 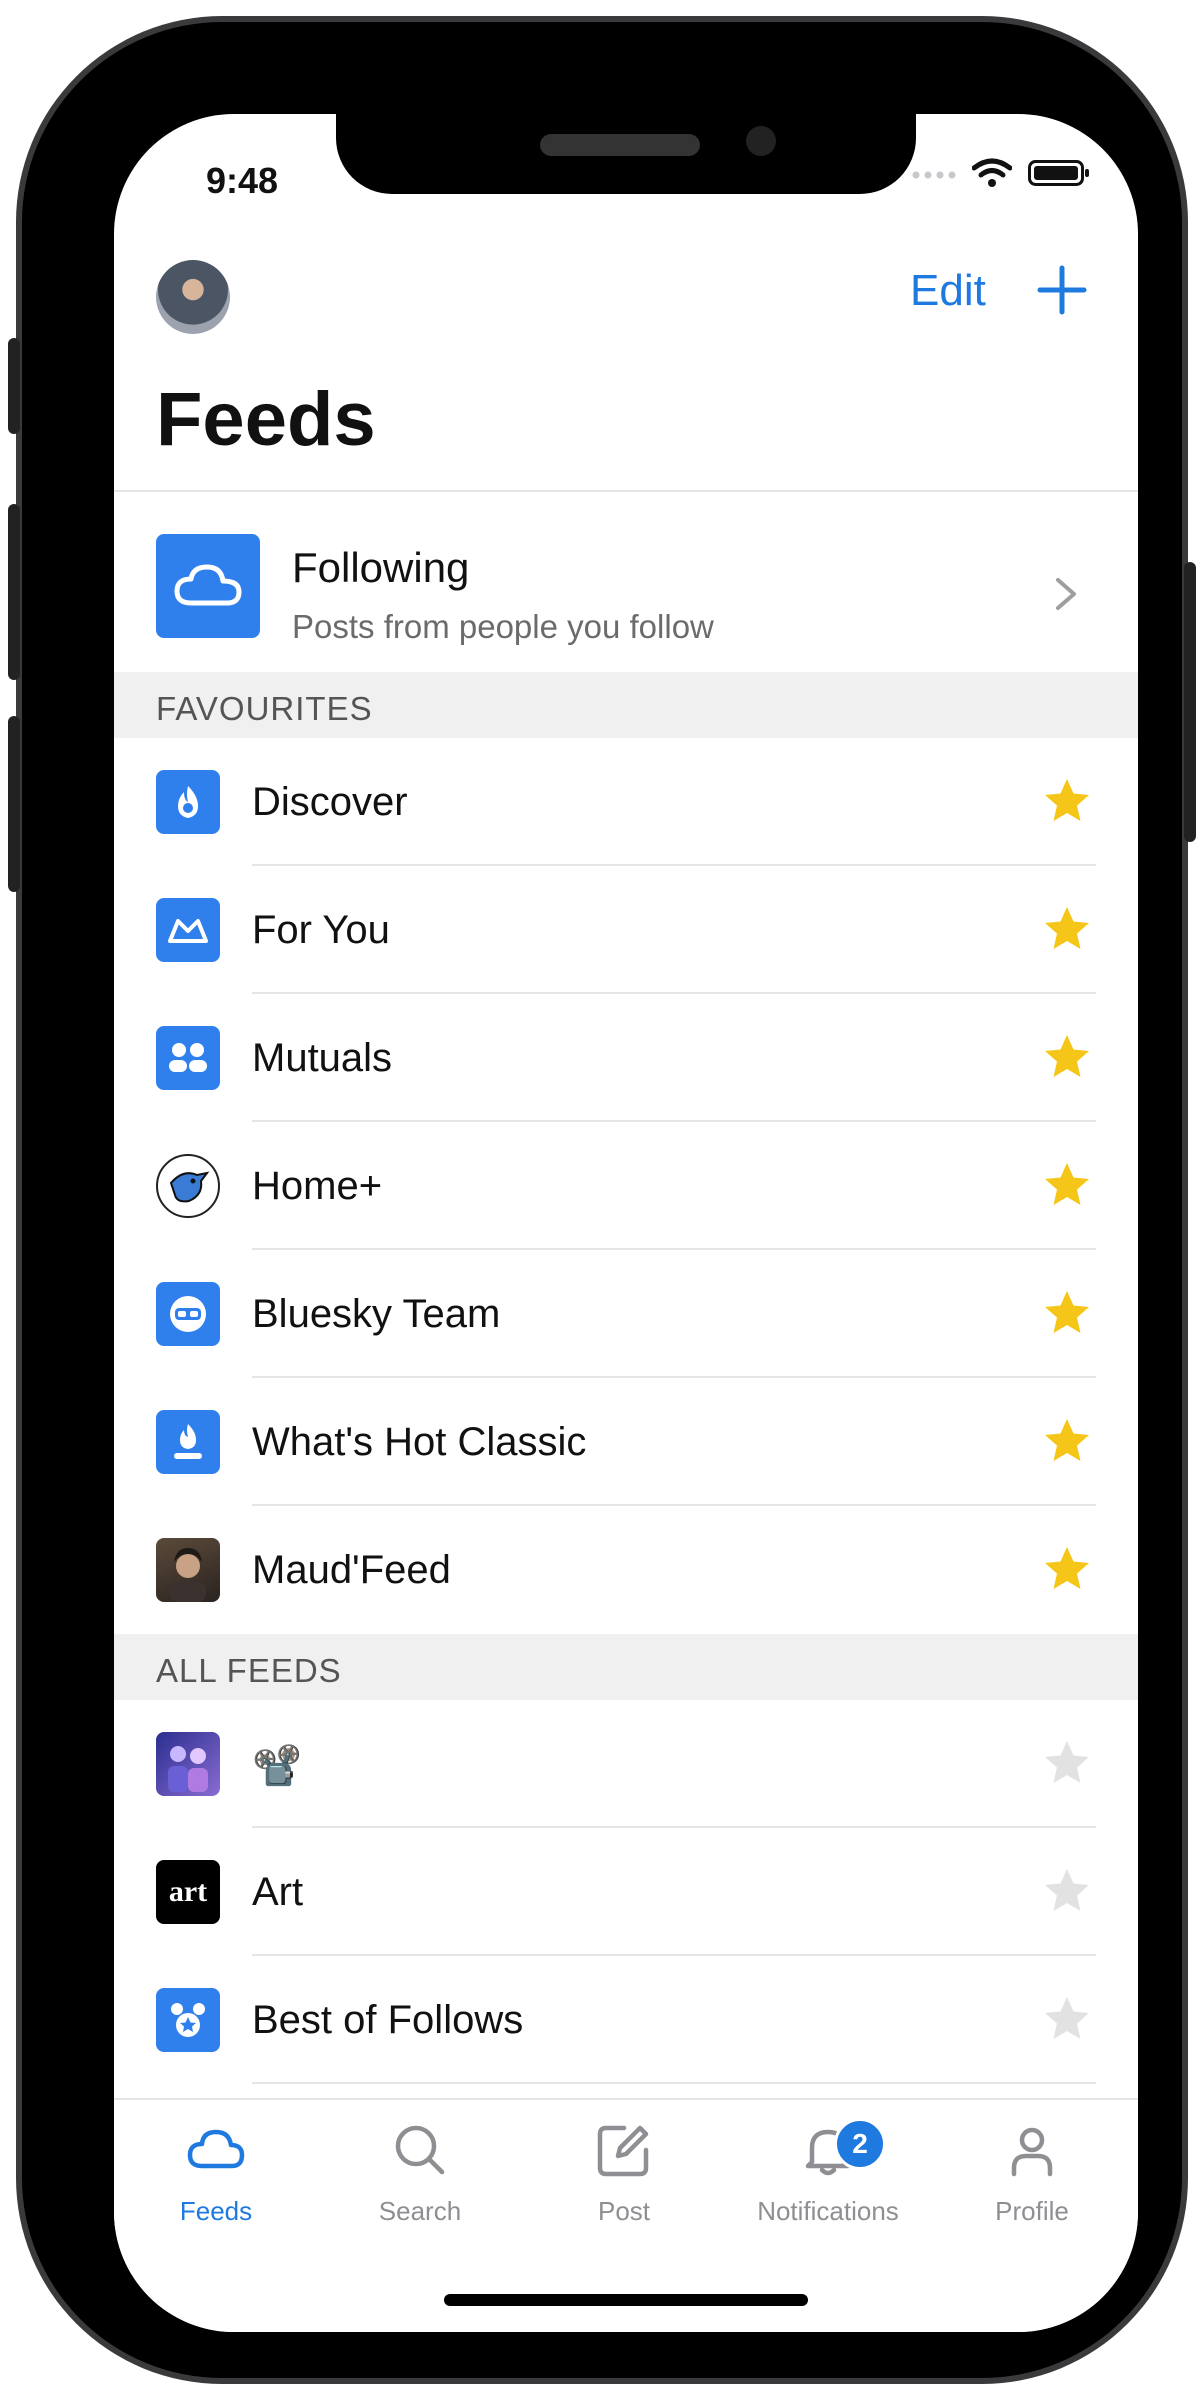 I want to click on feed-row: Home+, so click(x=626, y=1186).